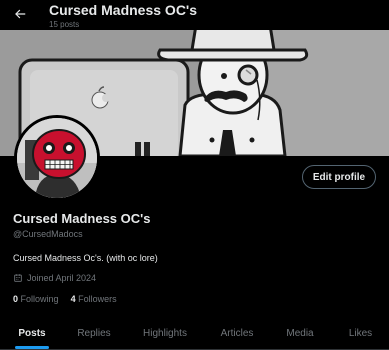 This screenshot has height=350, width=389. What do you see at coordinates (165, 333) in the screenshot?
I see `tab-highlights: Highlights` at bounding box center [165, 333].